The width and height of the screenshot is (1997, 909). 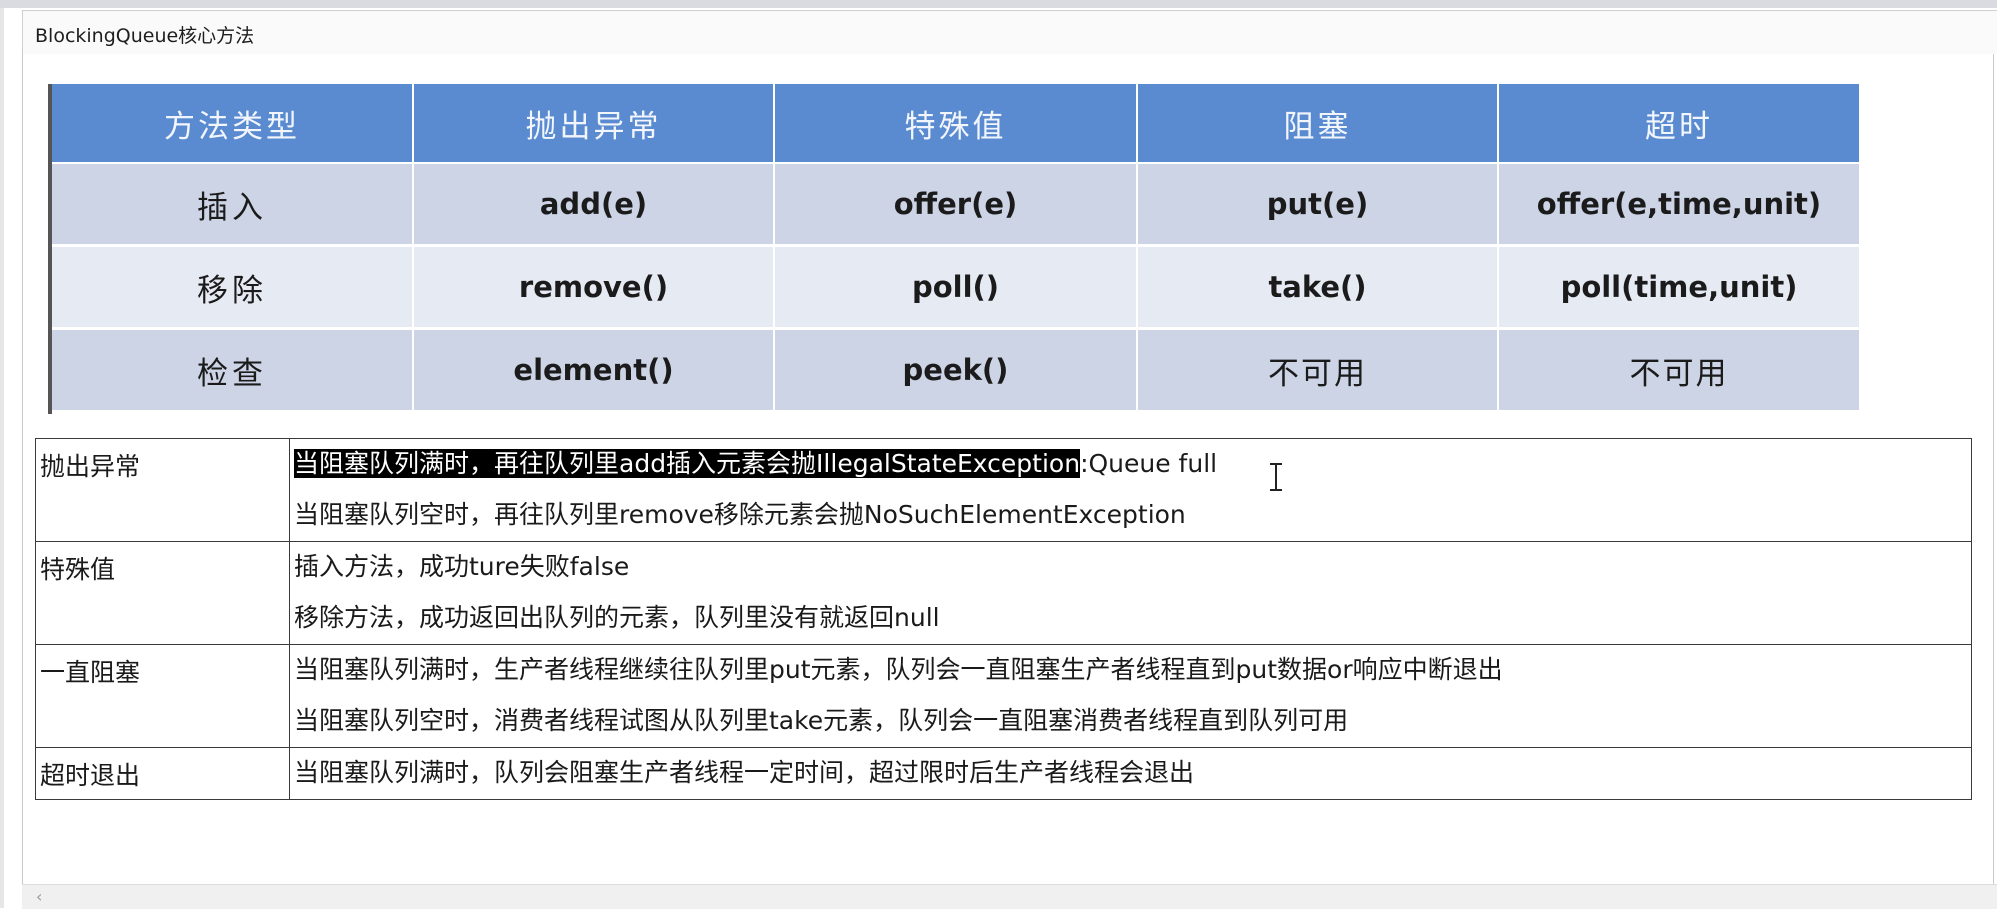 What do you see at coordinates (162, 773) in the screenshot?
I see `desc-category: 超时退出` at bounding box center [162, 773].